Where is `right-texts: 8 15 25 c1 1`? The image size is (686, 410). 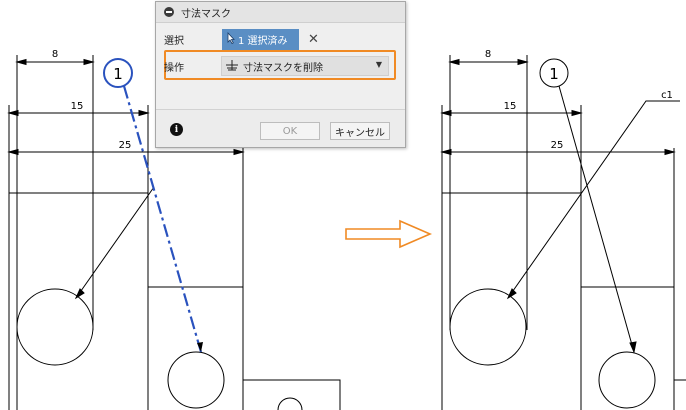 right-texts: 8 15 25 c1 1 is located at coordinates (579, 100).